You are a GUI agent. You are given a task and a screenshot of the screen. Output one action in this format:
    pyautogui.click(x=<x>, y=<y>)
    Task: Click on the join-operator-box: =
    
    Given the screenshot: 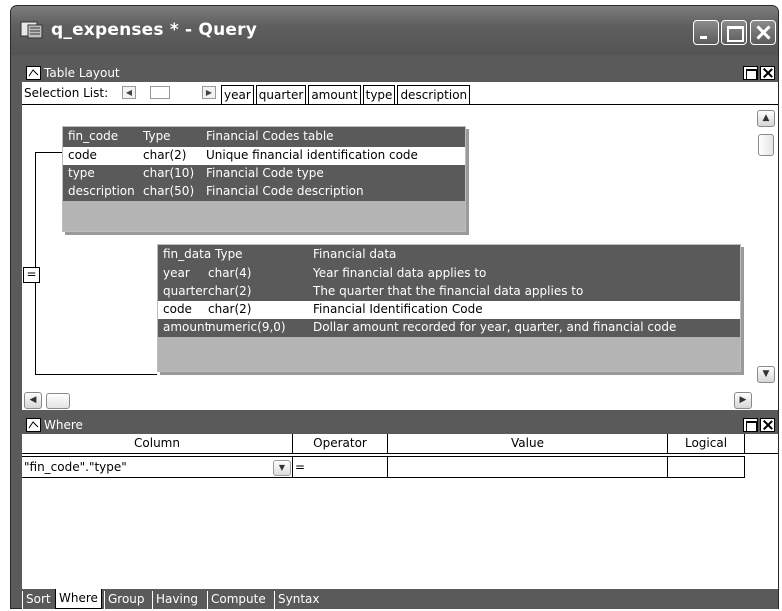 What is the action you would take?
    pyautogui.click(x=31, y=275)
    